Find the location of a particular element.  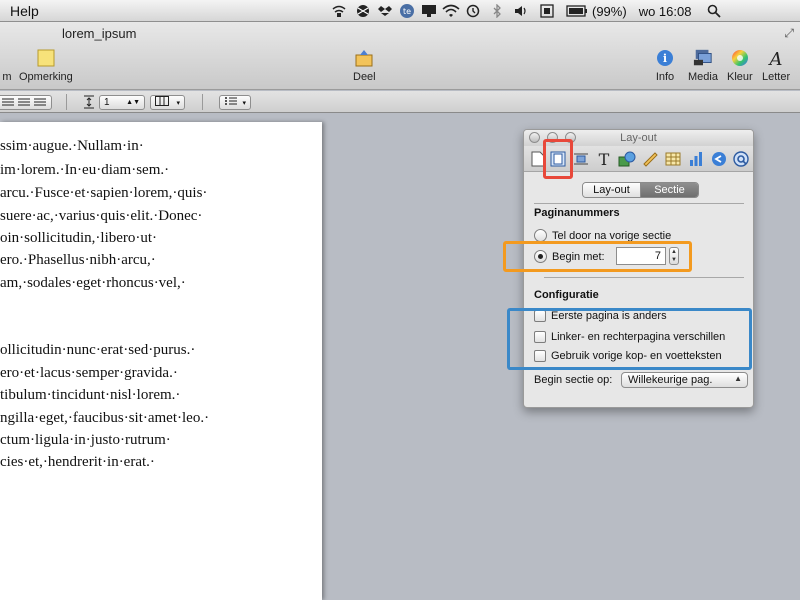

color-button: Kleur is located at coordinates (740, 65).